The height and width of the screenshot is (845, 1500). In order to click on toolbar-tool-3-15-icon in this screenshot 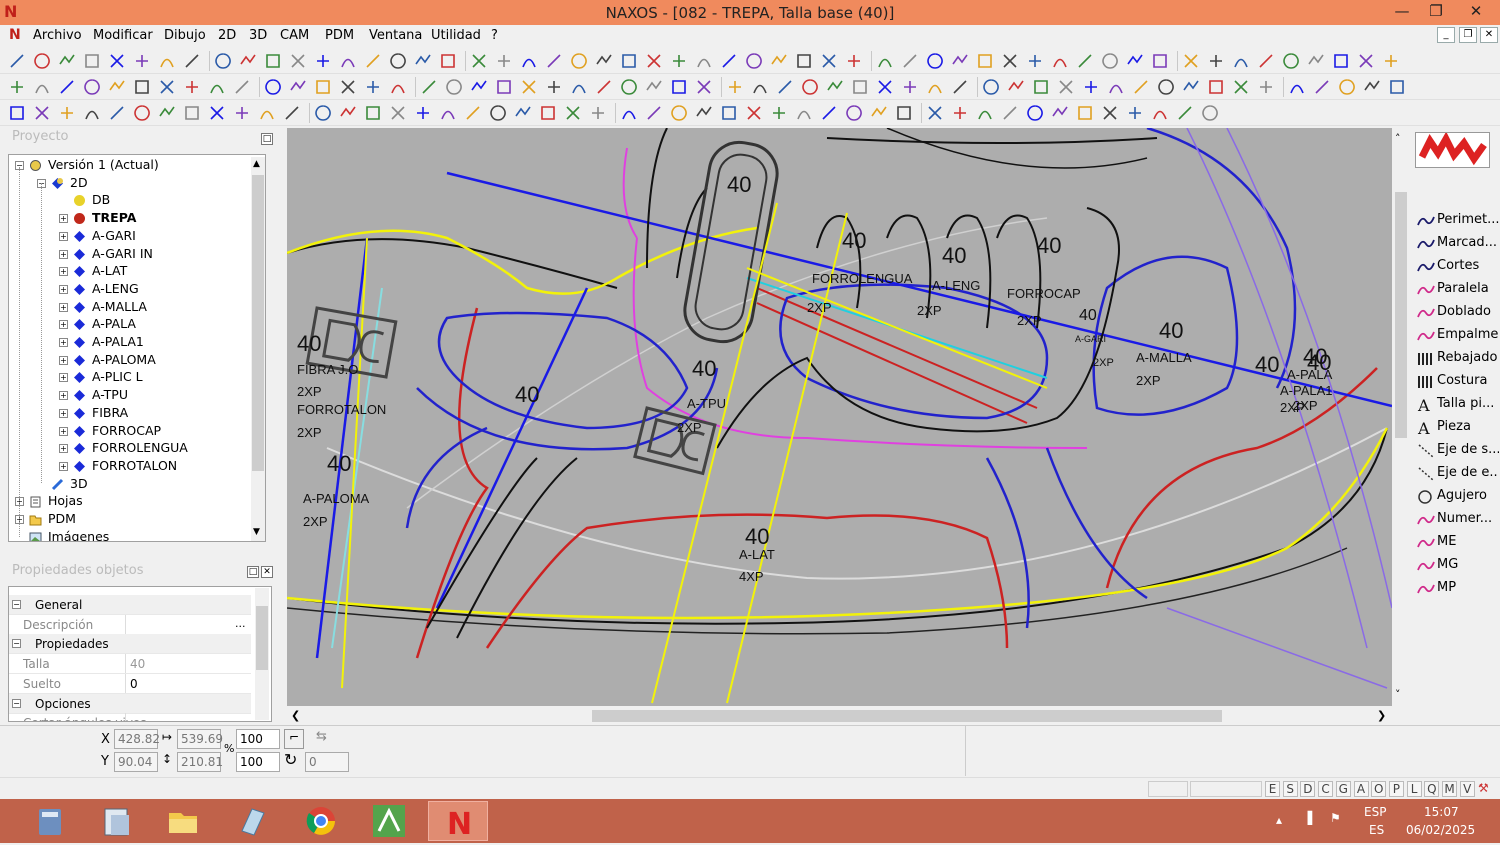, I will do `click(373, 113)`.